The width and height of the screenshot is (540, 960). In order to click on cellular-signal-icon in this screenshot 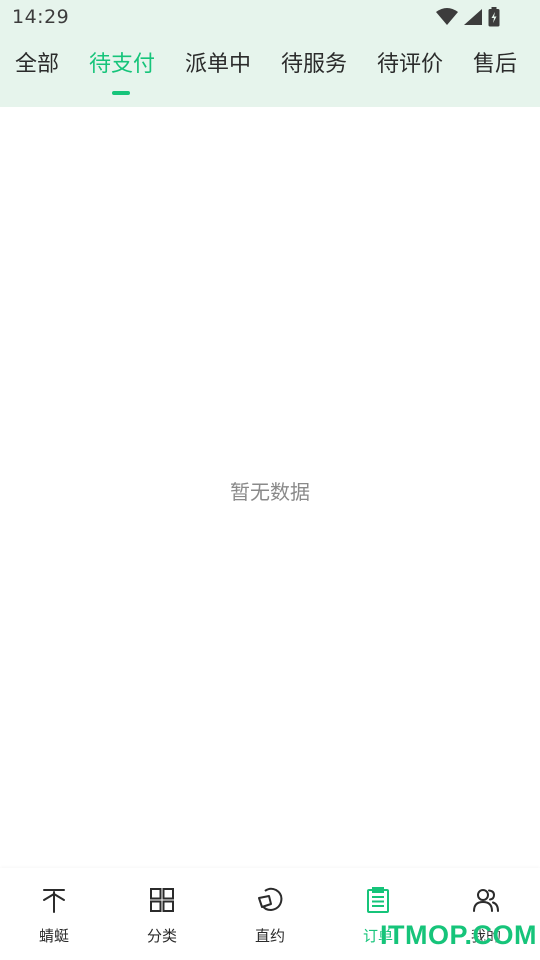, I will do `click(473, 17)`.